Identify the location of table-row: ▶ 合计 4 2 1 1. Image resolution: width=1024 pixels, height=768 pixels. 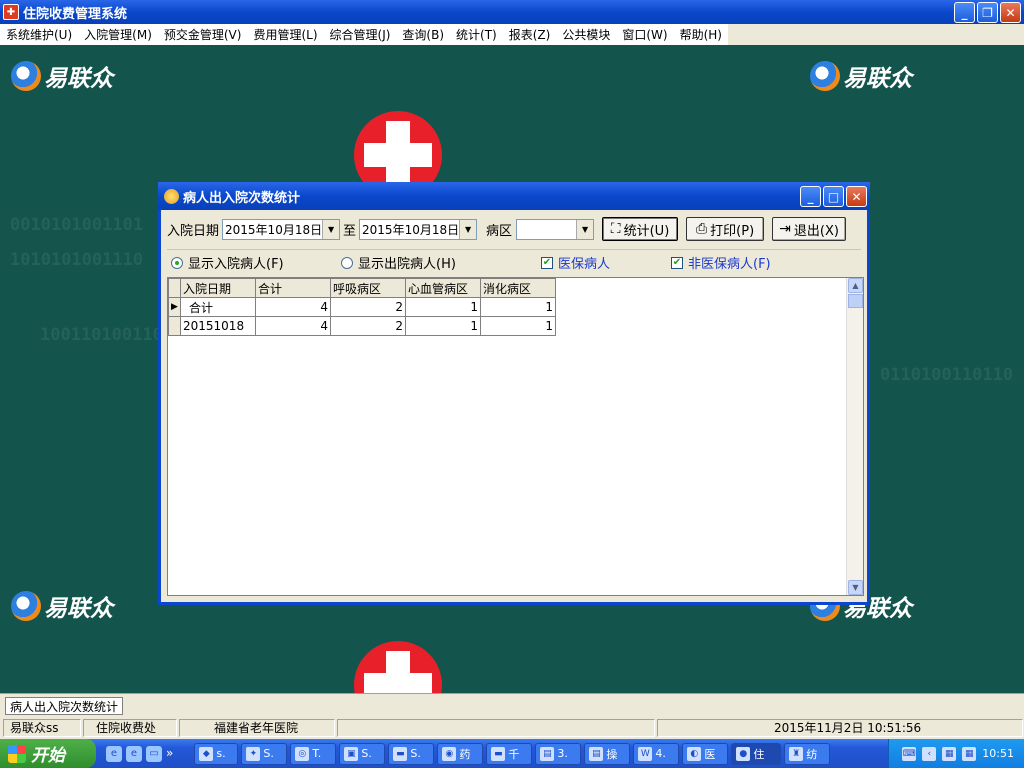
(362, 307).